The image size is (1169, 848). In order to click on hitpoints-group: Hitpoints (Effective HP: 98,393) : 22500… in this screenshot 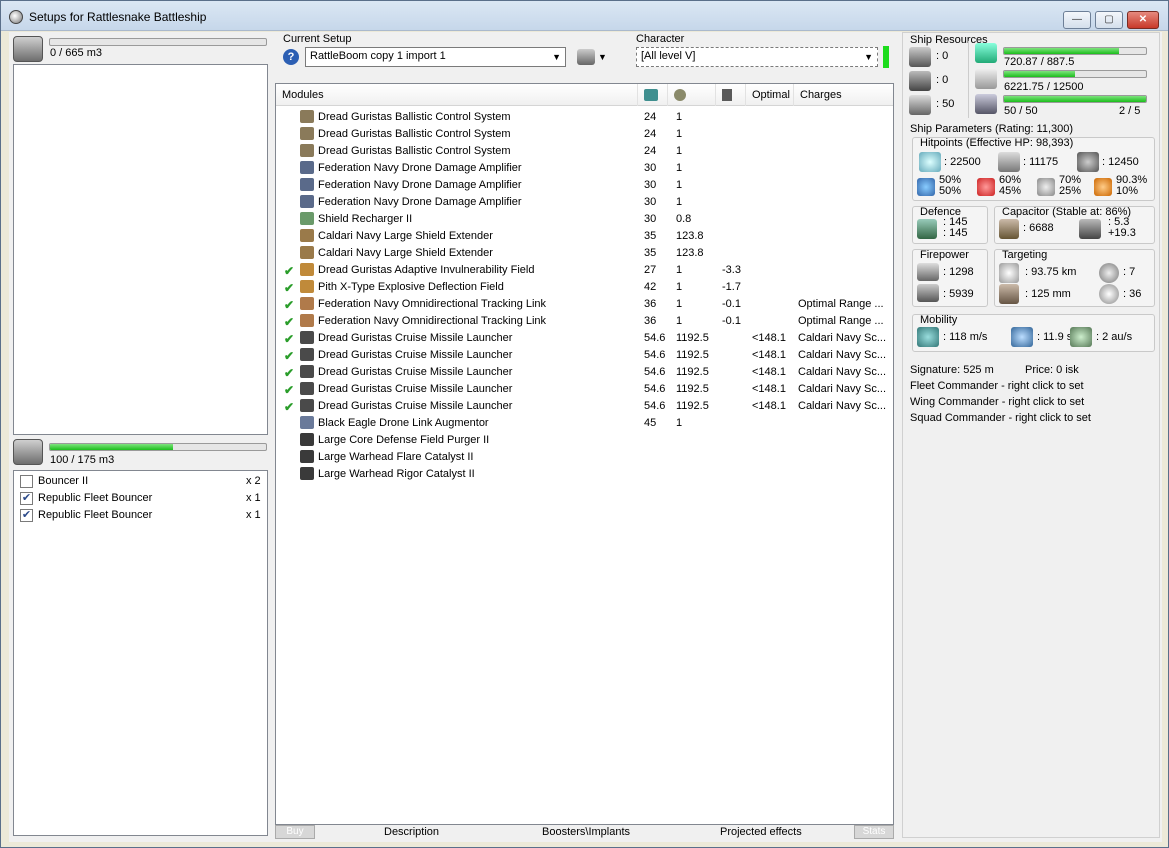, I will do `click(1033, 169)`.